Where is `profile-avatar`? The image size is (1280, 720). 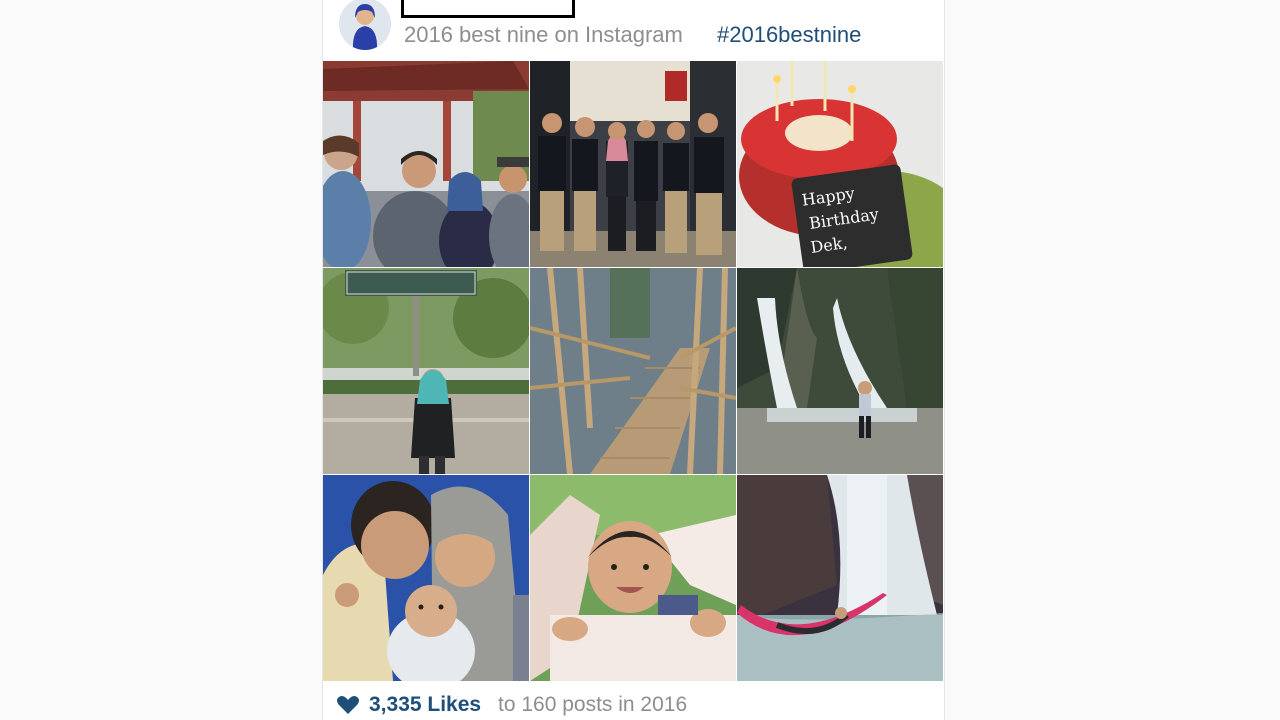 profile-avatar is located at coordinates (365, 25).